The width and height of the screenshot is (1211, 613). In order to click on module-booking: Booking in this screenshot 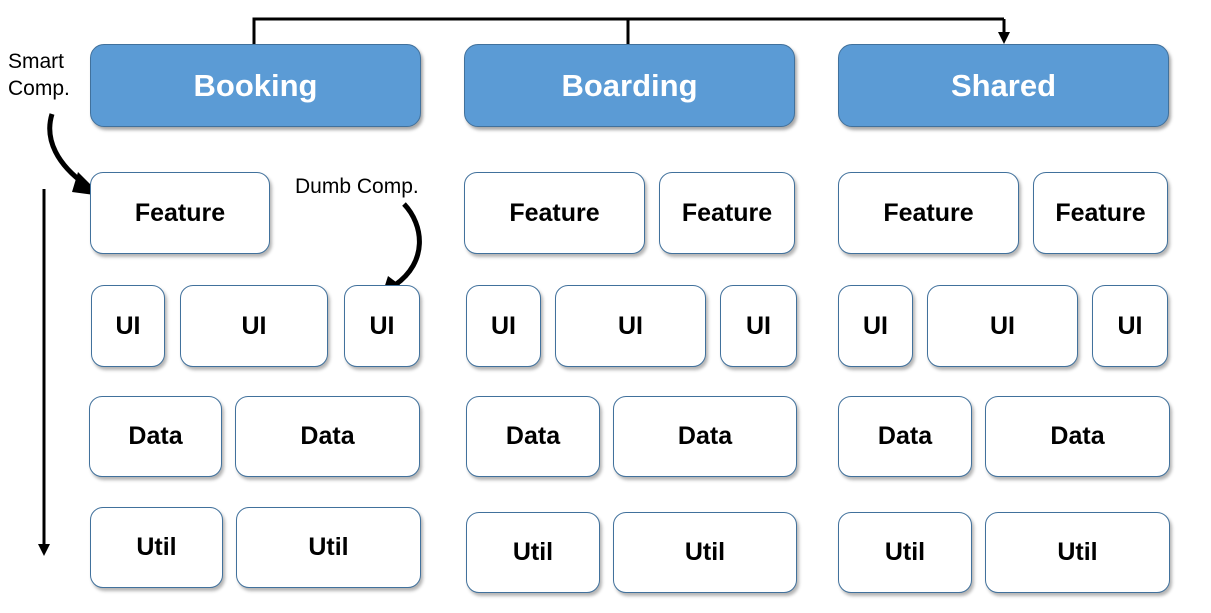, I will do `click(255, 85)`.